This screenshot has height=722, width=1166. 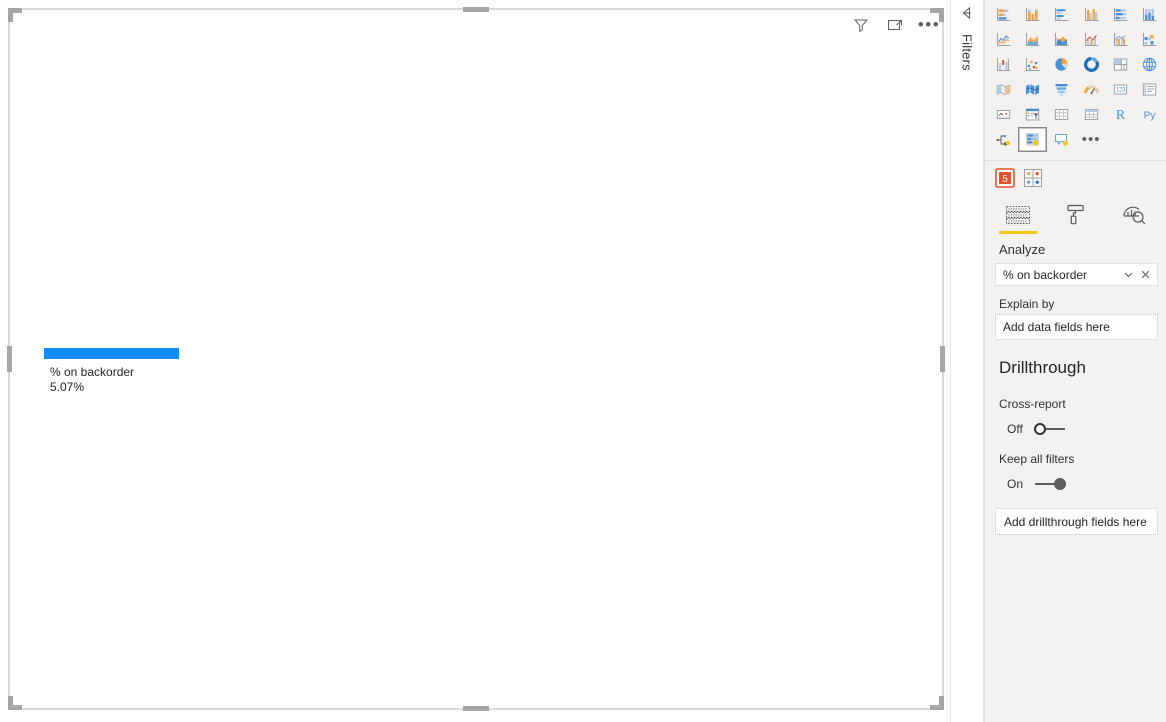 I want to click on explain-by-field-well: Add data fields here, so click(x=1076, y=327).